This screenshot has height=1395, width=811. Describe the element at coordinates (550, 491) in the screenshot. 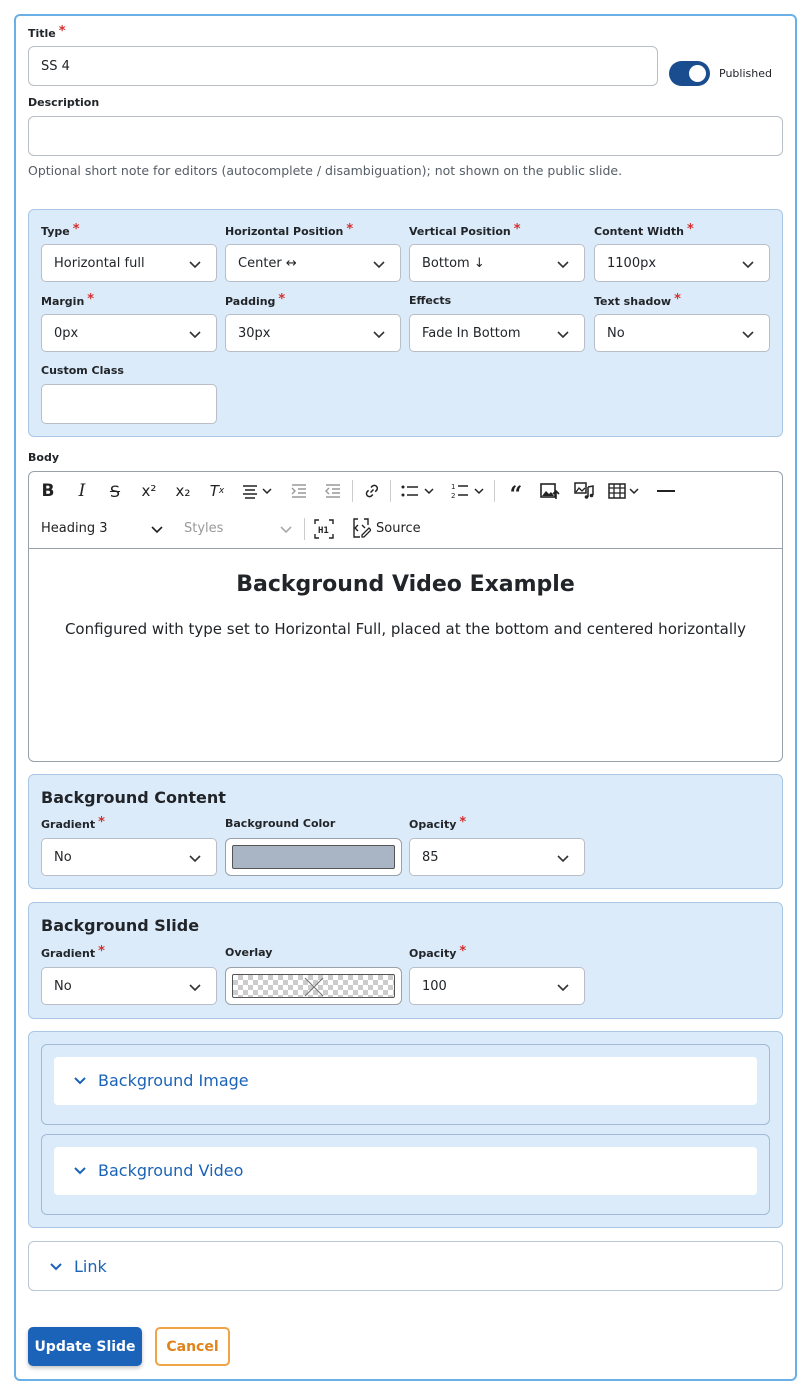

I see `insert-image-icon` at that location.